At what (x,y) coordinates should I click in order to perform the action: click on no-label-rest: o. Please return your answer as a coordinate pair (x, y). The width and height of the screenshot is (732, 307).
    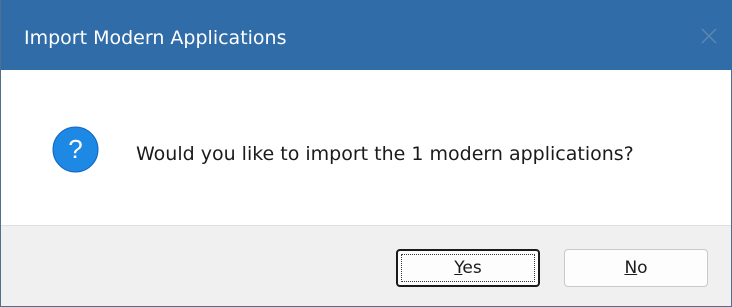
    Looking at the image, I should click on (642, 268).